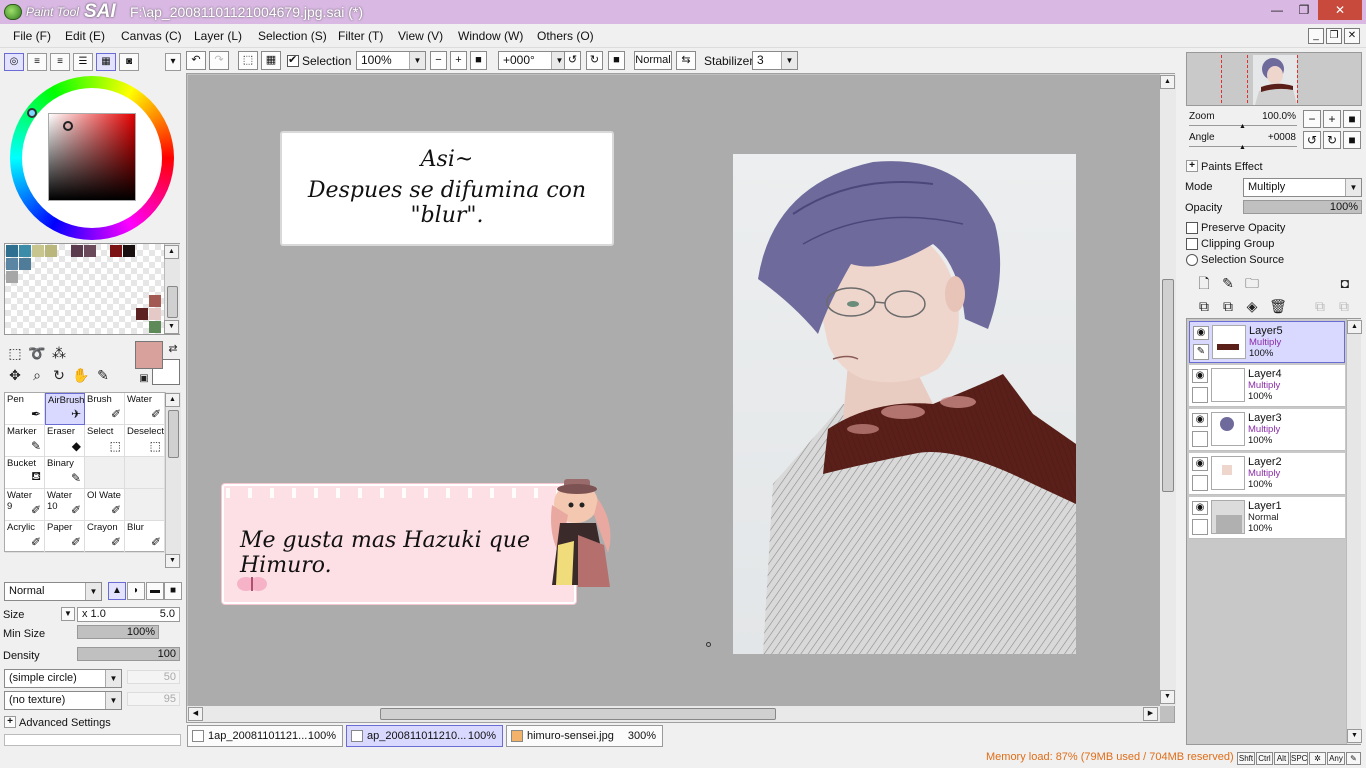 The image size is (1366, 768). What do you see at coordinates (1192, 244) in the screenshot?
I see `clipping-group-checkbox` at bounding box center [1192, 244].